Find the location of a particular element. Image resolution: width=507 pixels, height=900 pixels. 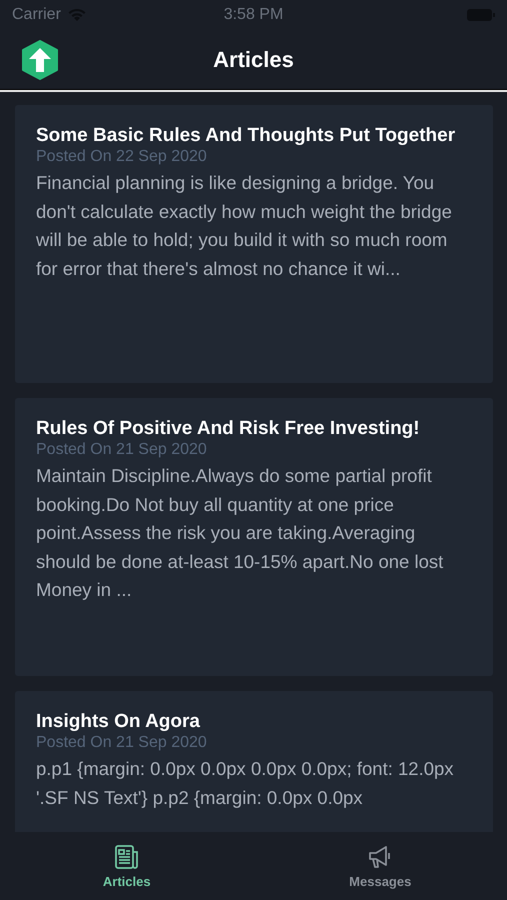

article-title: Some Basic Rules And Thoughts Put Together is located at coordinates (246, 136).